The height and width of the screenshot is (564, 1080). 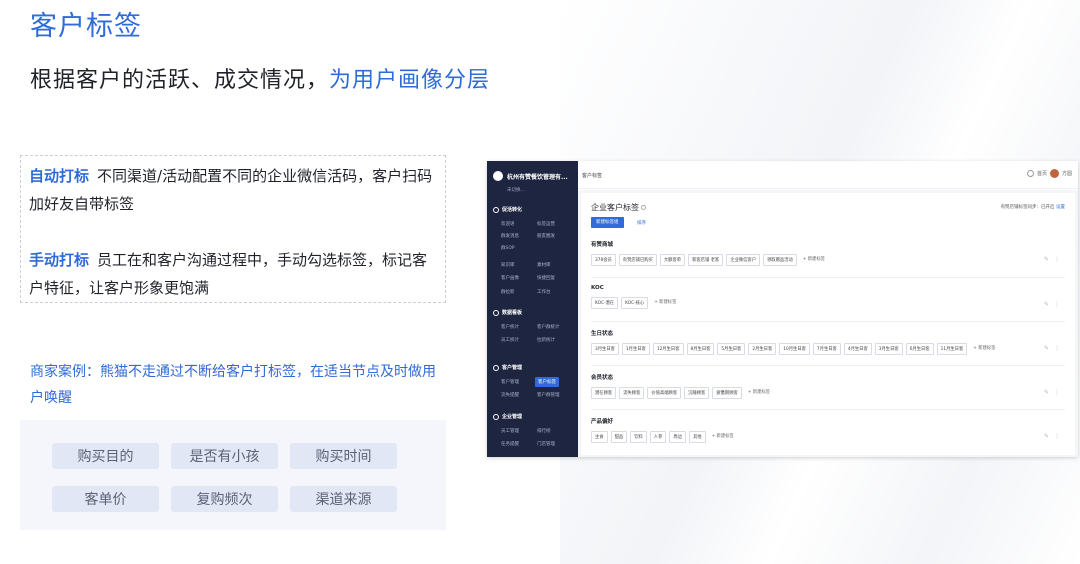 I want to click on sync-settings-link: 设置, so click(x=1060, y=207).